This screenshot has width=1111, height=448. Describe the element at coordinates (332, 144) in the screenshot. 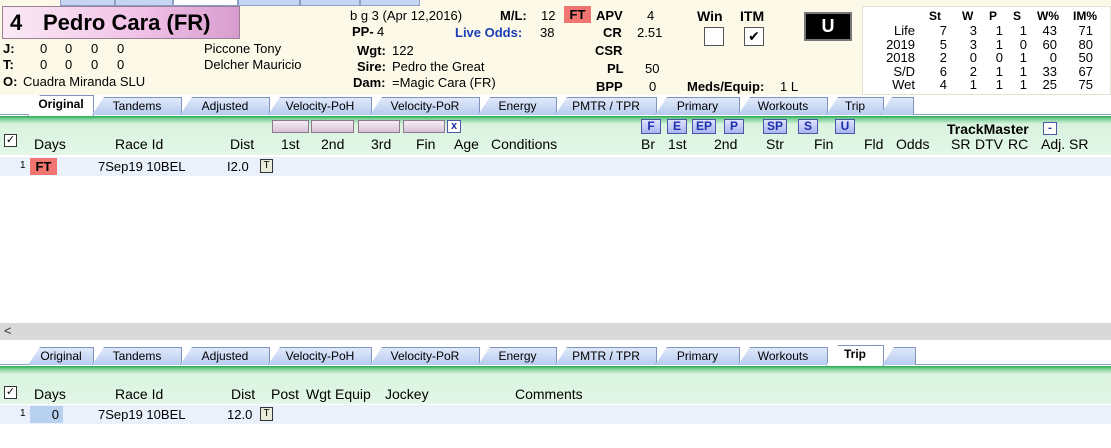

I see `col-2nd-call: 2nd` at that location.